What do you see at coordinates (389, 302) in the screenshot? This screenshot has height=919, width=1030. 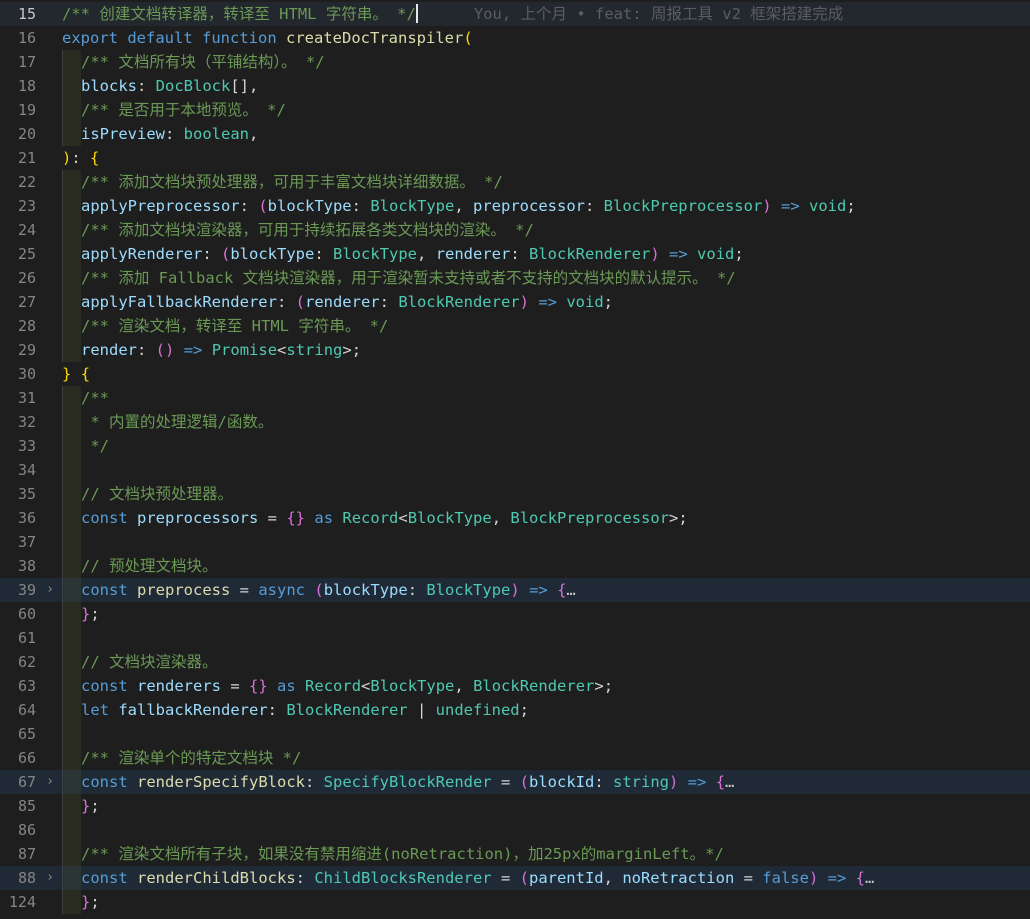 I see `code-token: :` at bounding box center [389, 302].